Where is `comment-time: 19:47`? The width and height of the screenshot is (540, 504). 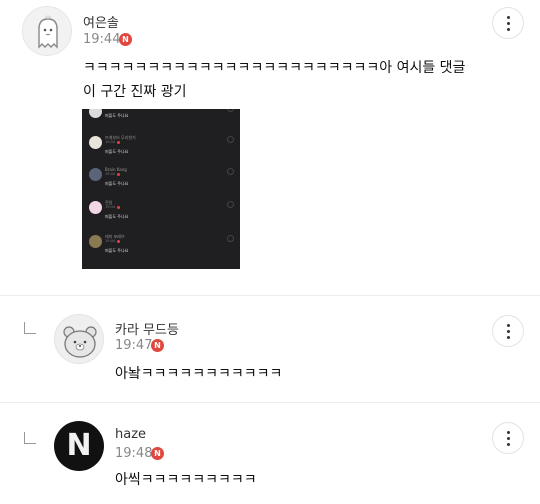 comment-time: 19:47 is located at coordinates (134, 345).